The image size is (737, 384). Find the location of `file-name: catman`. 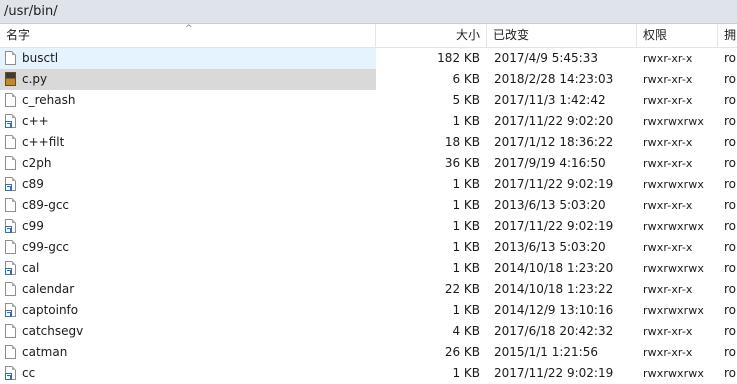

file-name: catman is located at coordinates (45, 352).